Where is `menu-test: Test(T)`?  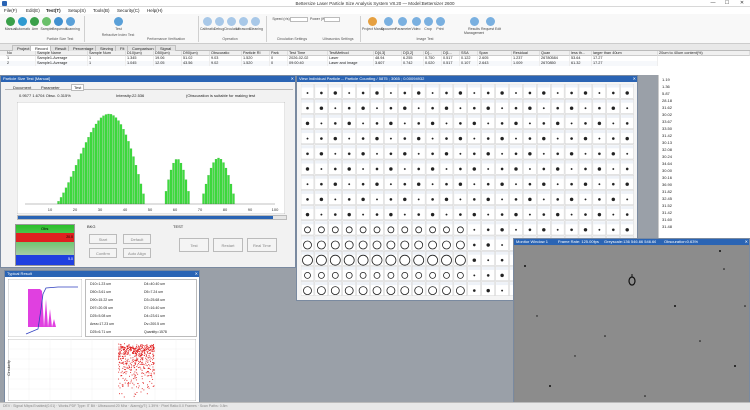
menu-test: Test(T) is located at coordinates (53, 10).